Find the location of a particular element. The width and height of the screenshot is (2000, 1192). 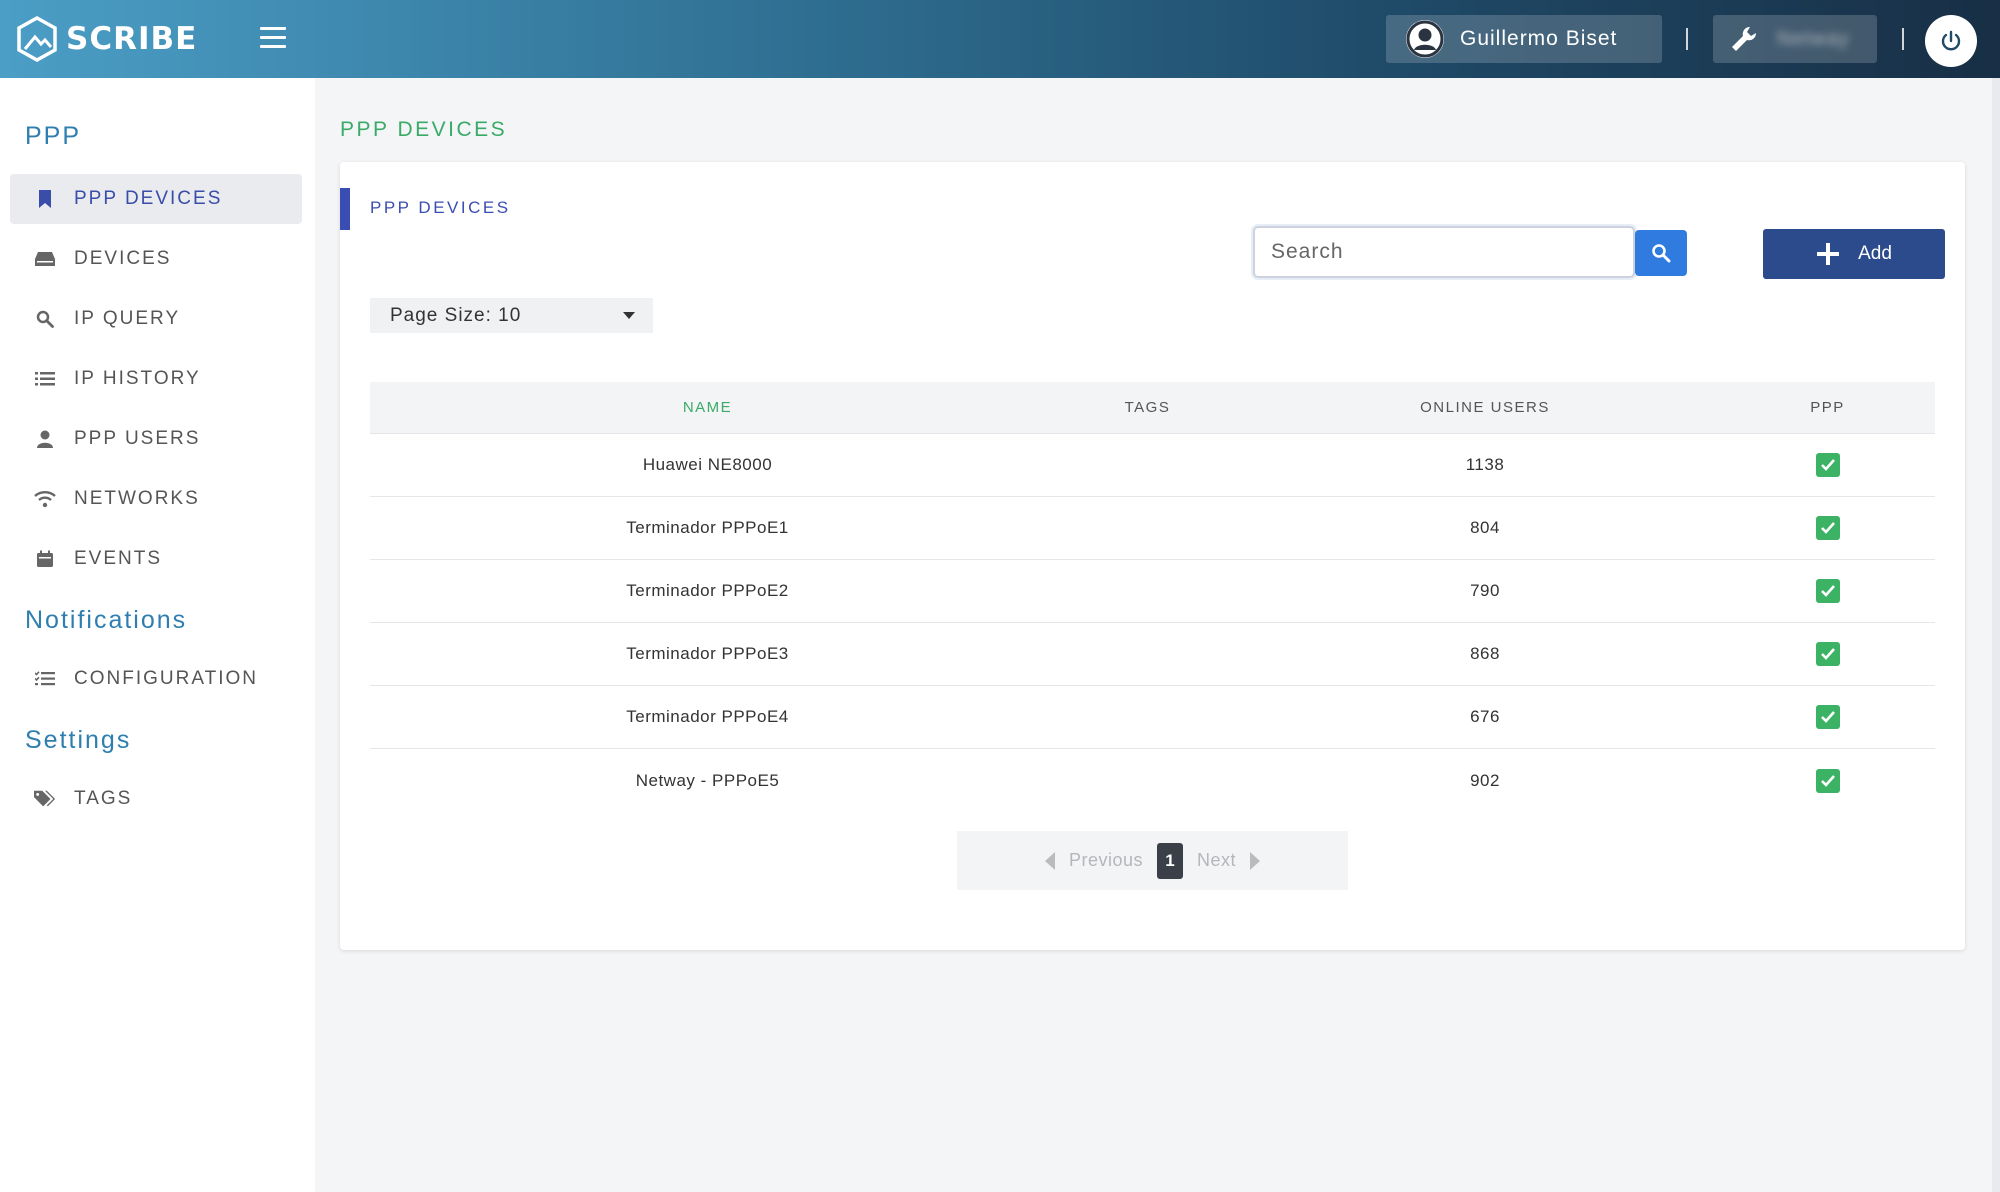

add-device-button: Add is located at coordinates (1854, 254).